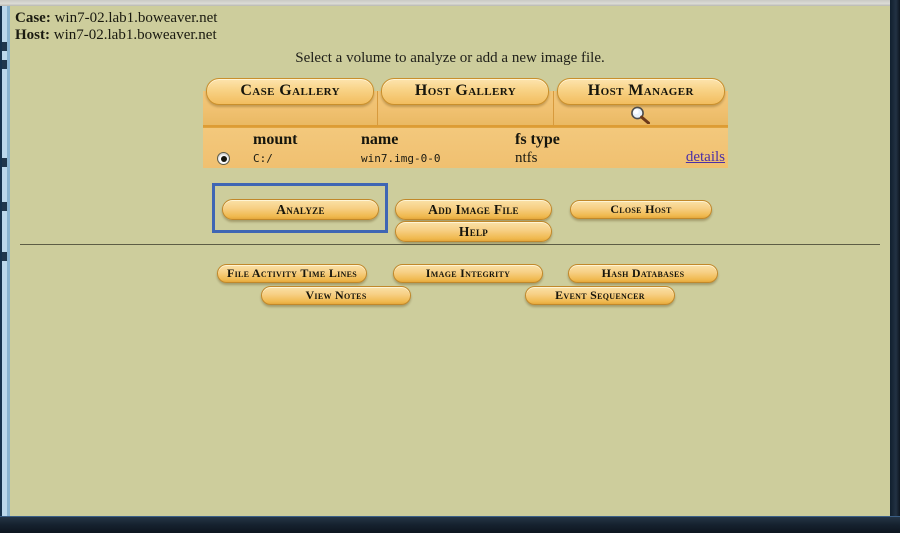 This screenshot has width=900, height=533. Describe the element at coordinates (641, 209) in the screenshot. I see `close-host-button: Close Host` at that location.